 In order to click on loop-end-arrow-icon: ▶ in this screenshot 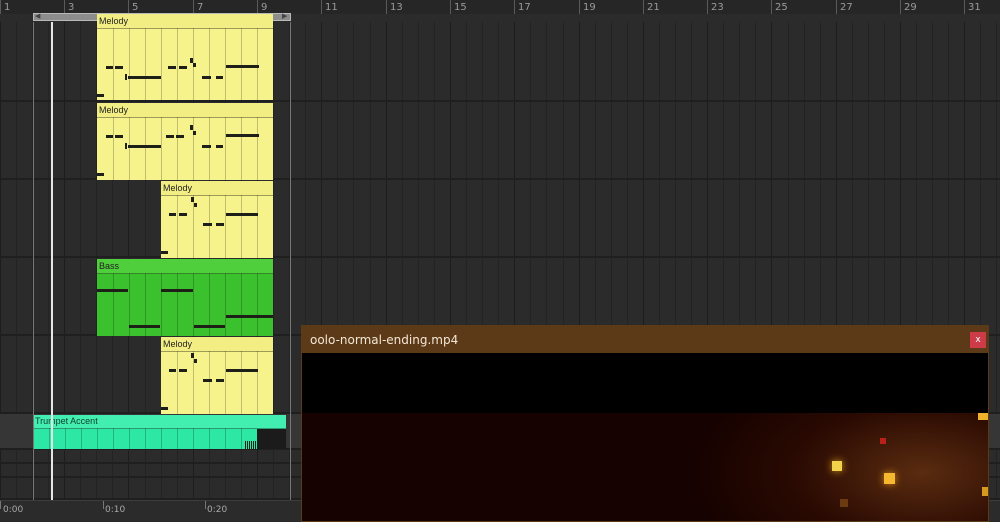, I will do `click(284, 17)`.